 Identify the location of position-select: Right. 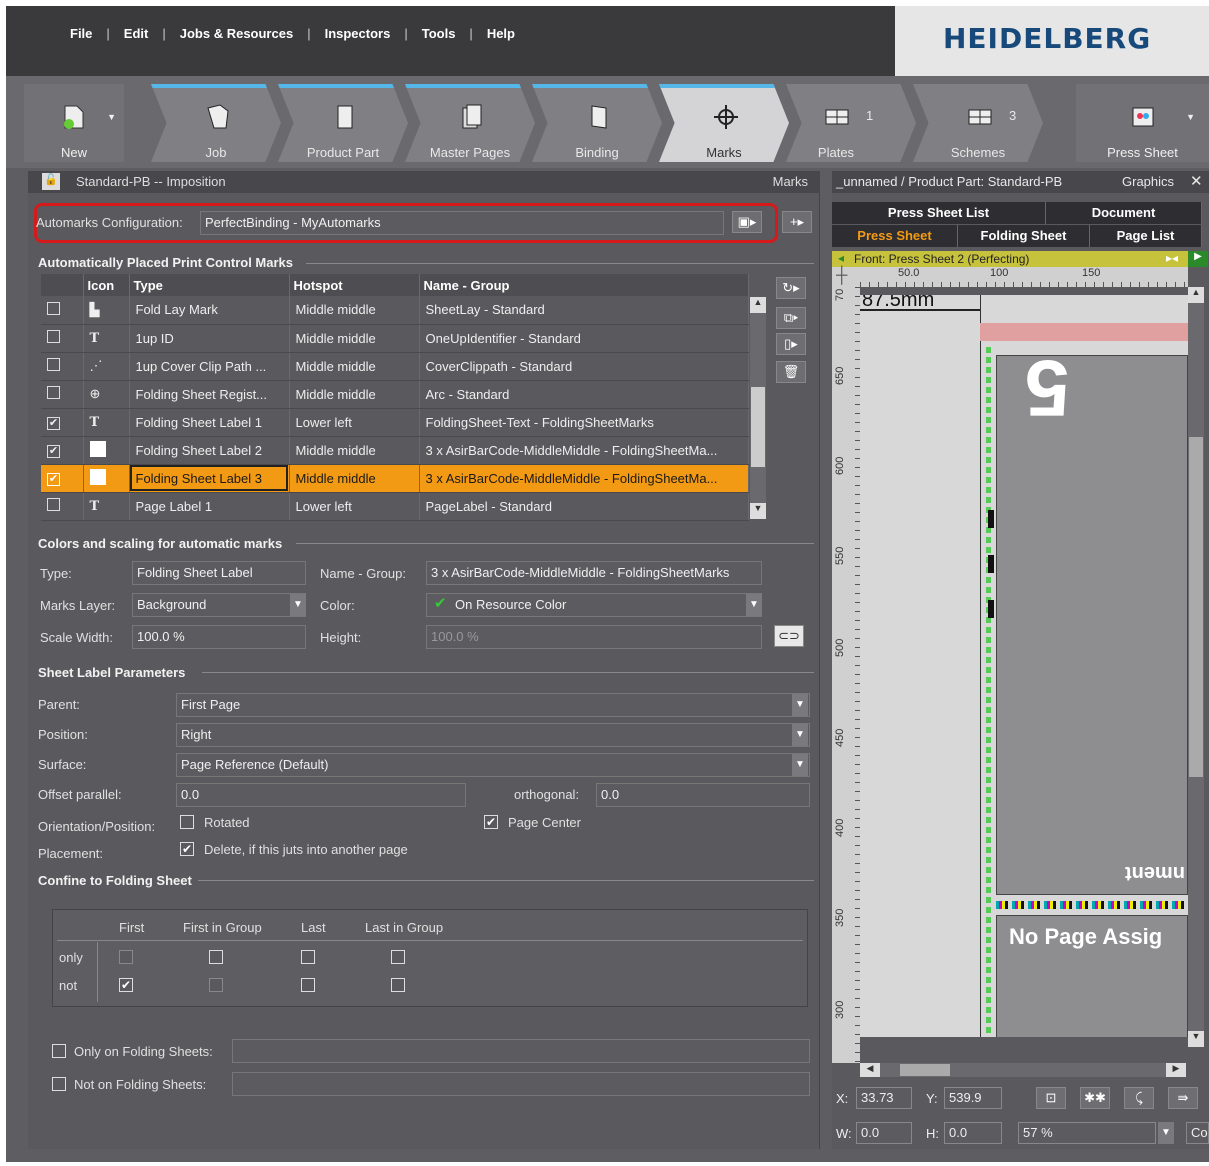
(493, 735).